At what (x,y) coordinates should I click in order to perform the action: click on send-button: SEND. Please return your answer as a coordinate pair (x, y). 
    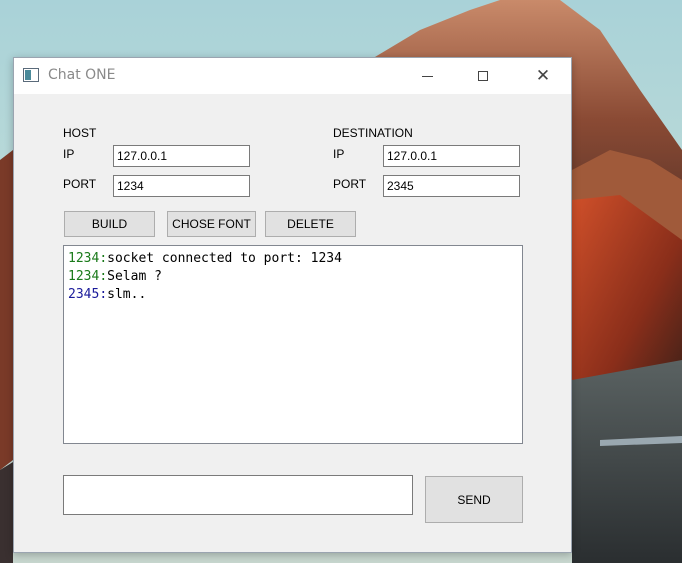
    Looking at the image, I should click on (474, 499).